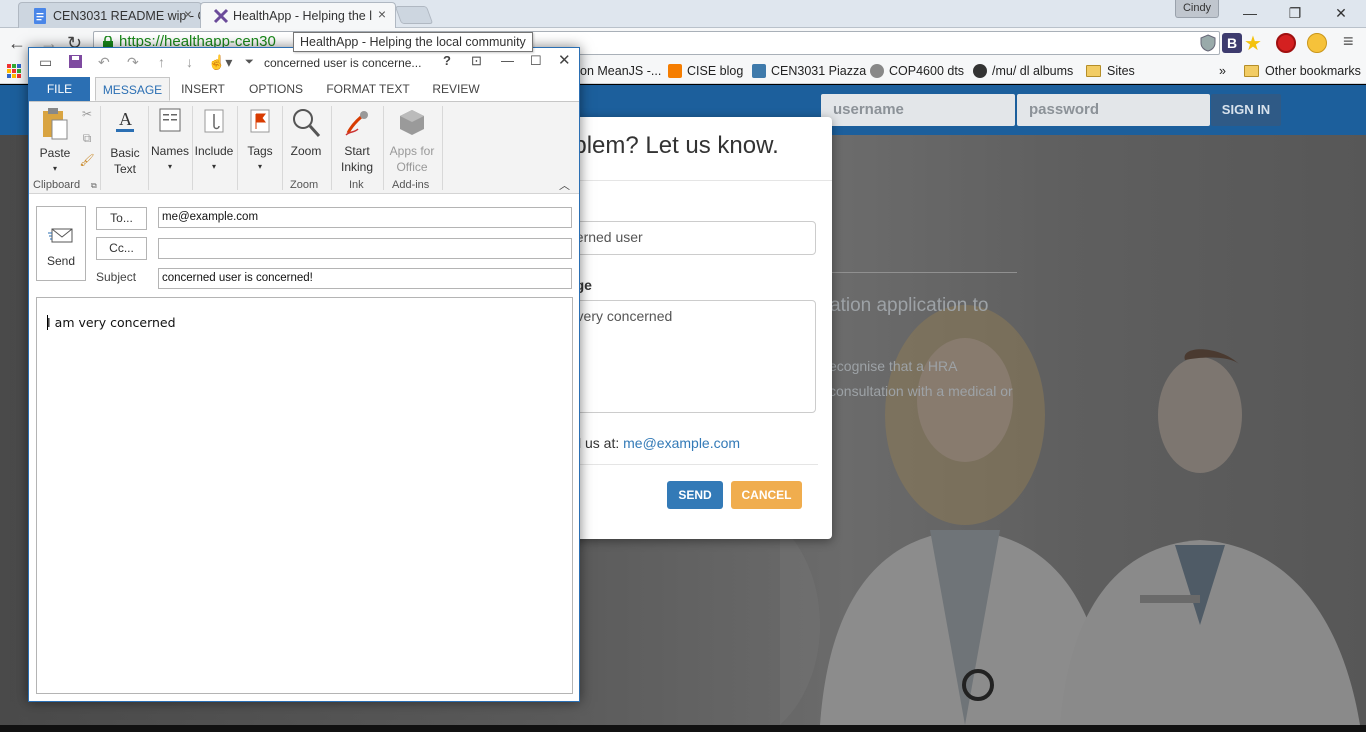  Describe the element at coordinates (1246, 110) in the screenshot. I see `sign-in-button: SIGN IN` at that location.